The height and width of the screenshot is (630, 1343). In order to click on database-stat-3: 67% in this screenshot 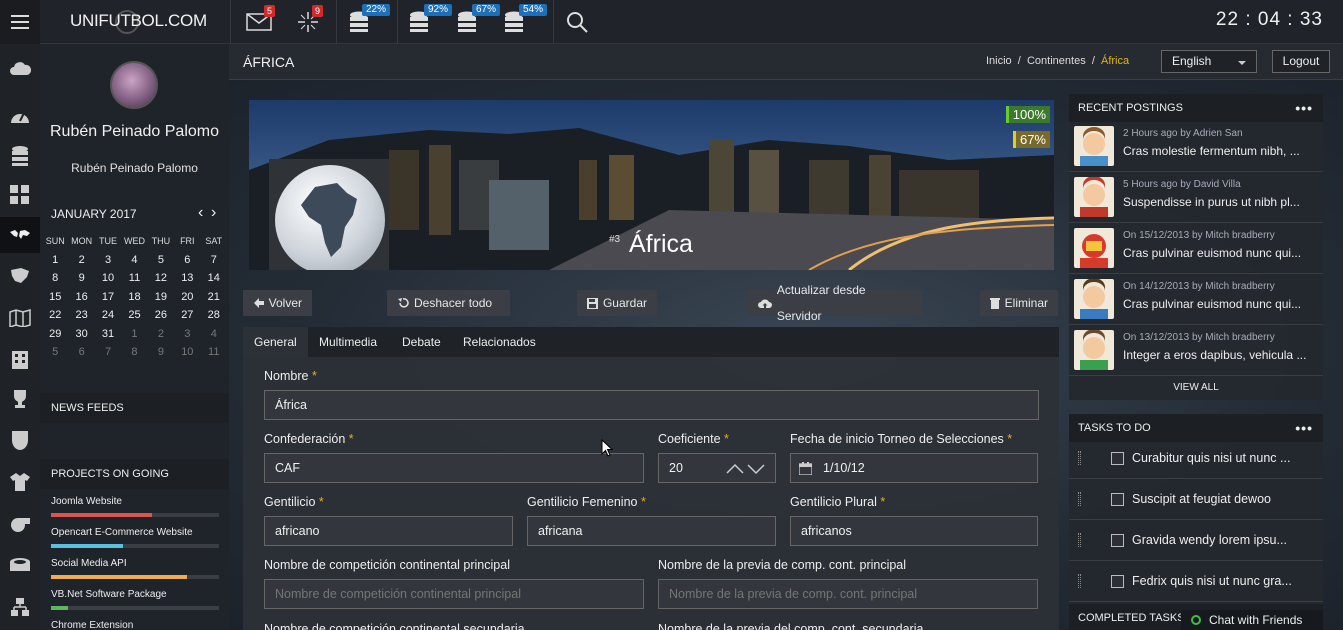, I will do `click(476, 20)`.